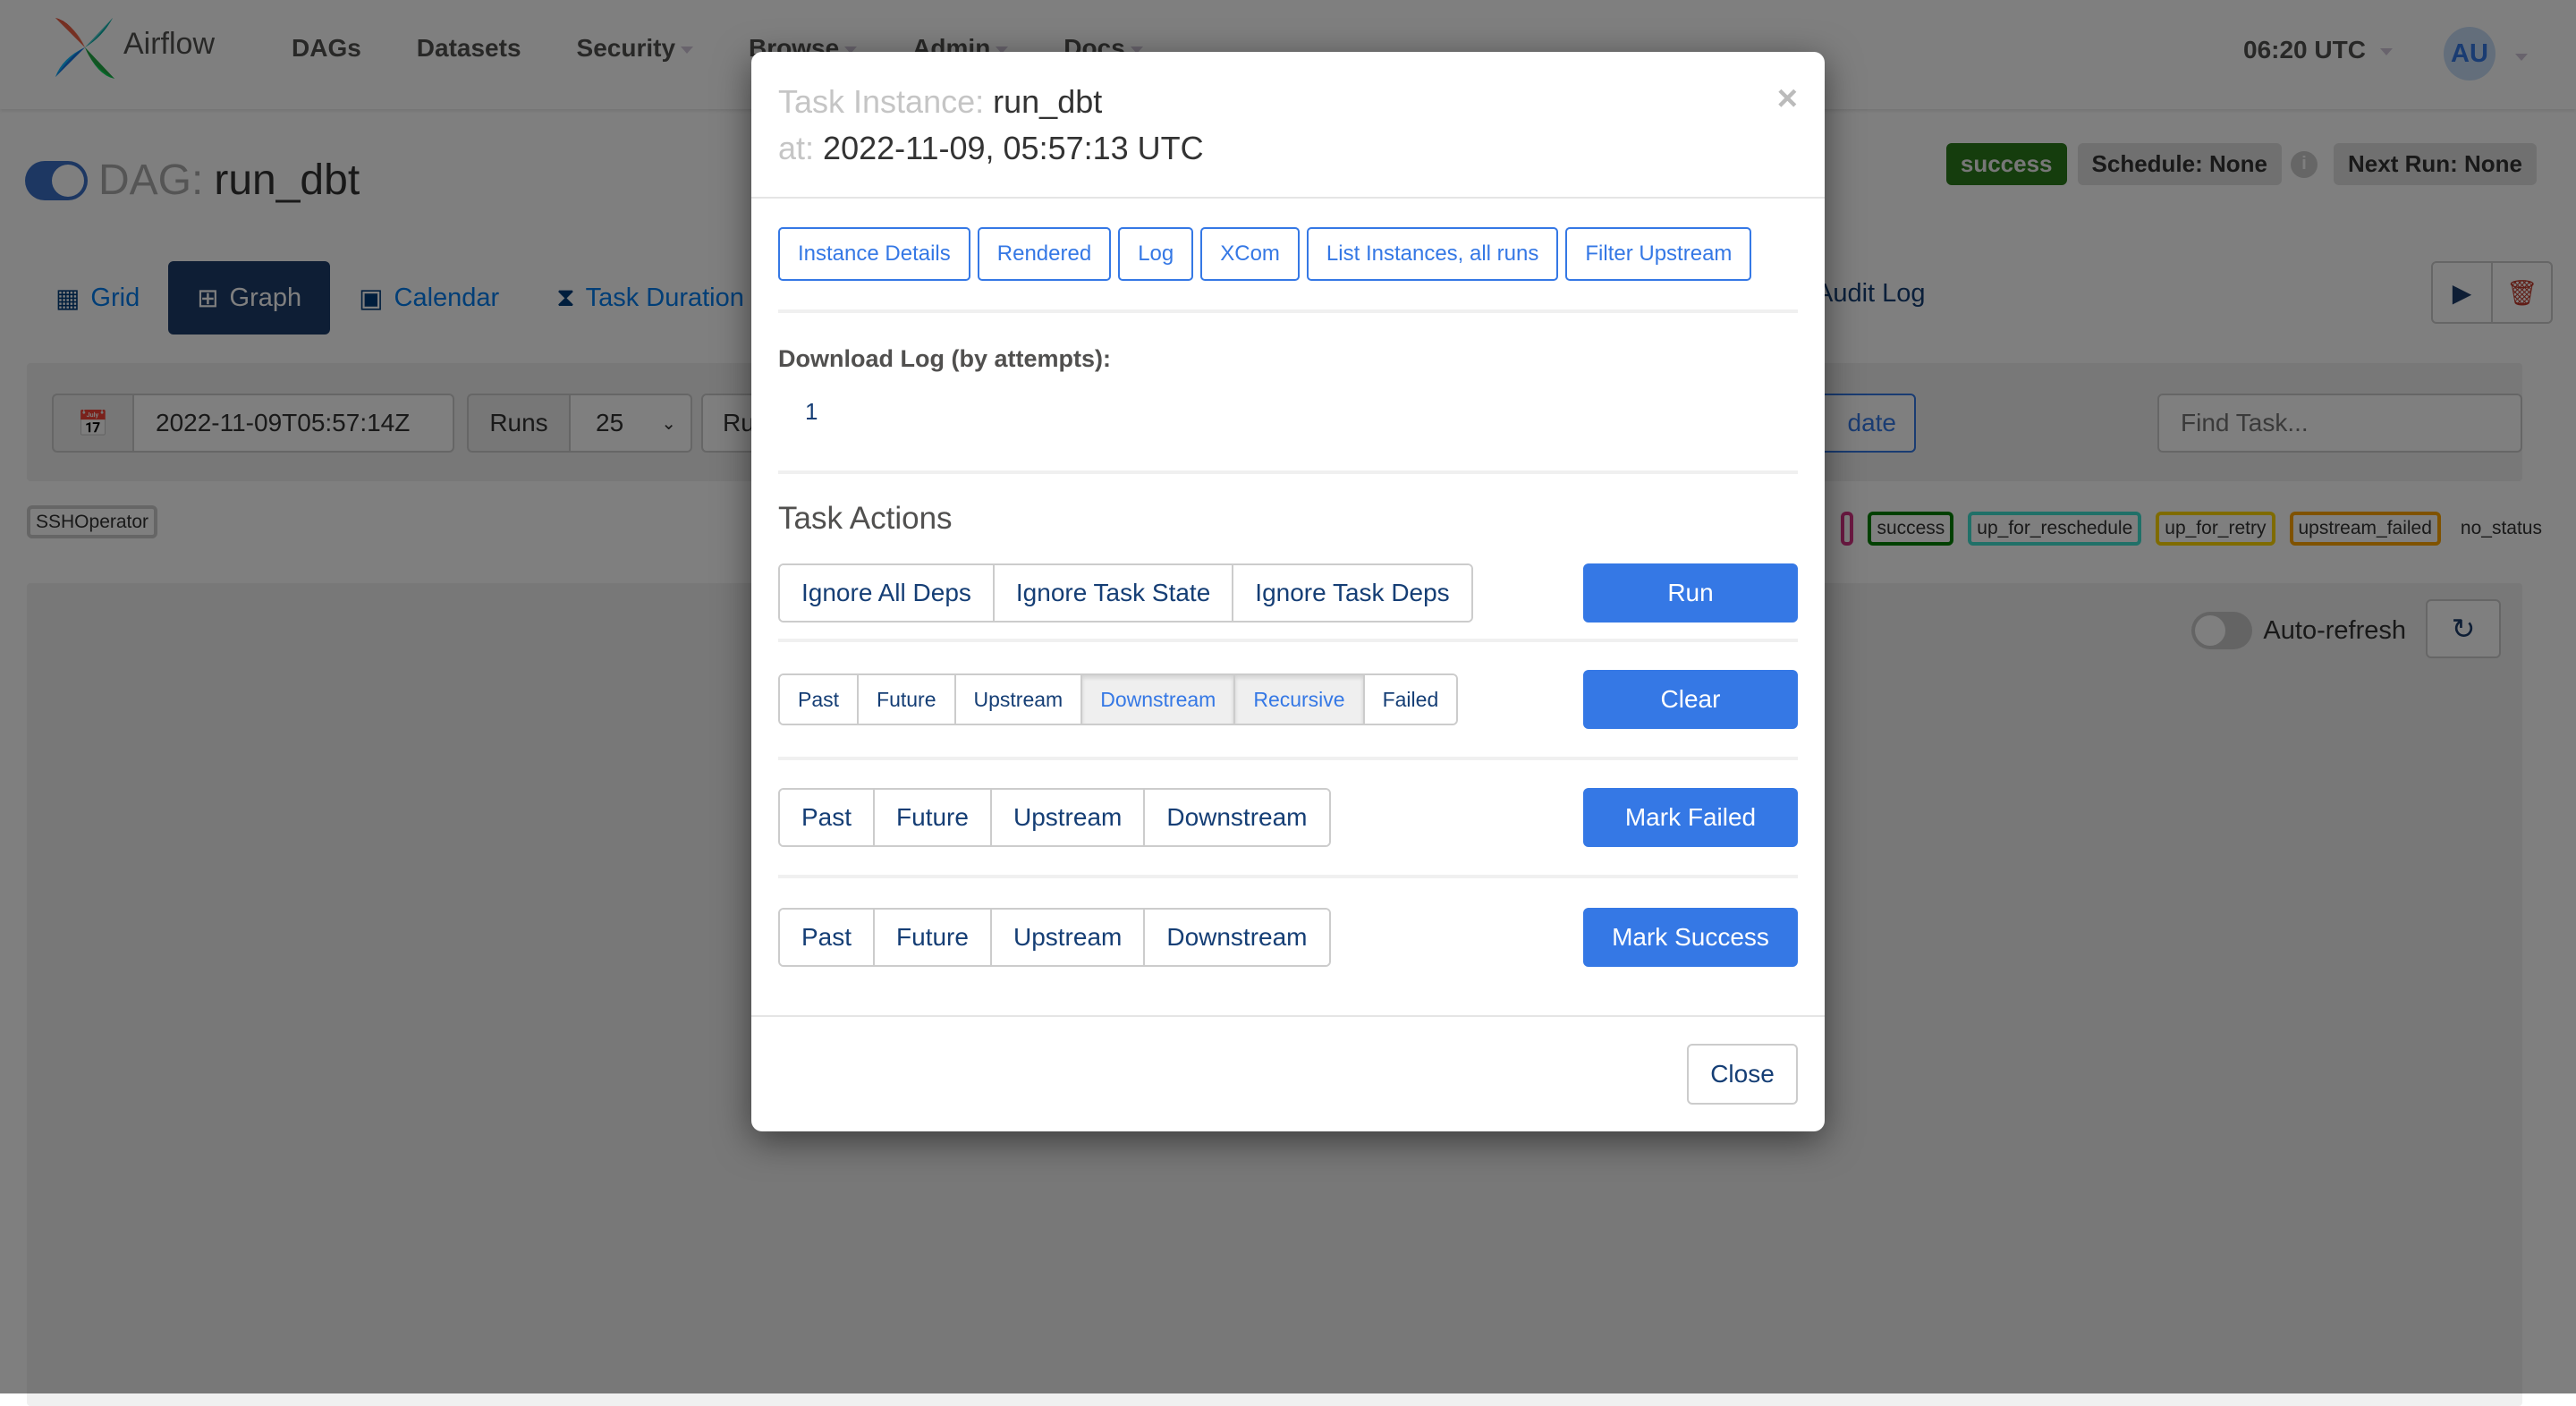  What do you see at coordinates (1156, 254) in the screenshot?
I see `log-button: Log` at bounding box center [1156, 254].